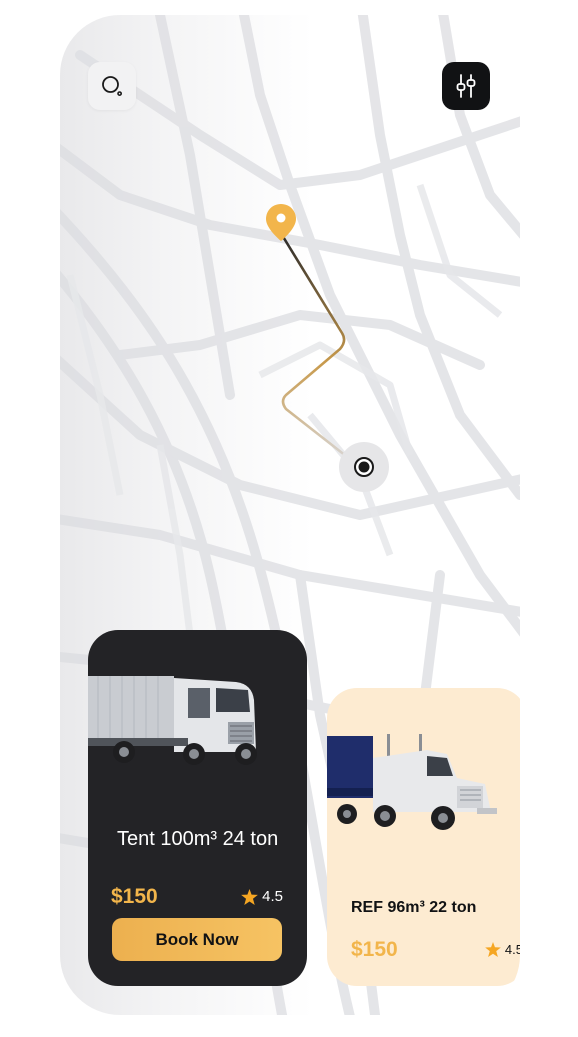  Describe the element at coordinates (198, 839) in the screenshot. I see `truck-title: Tent 100m³ 24 ton` at that location.